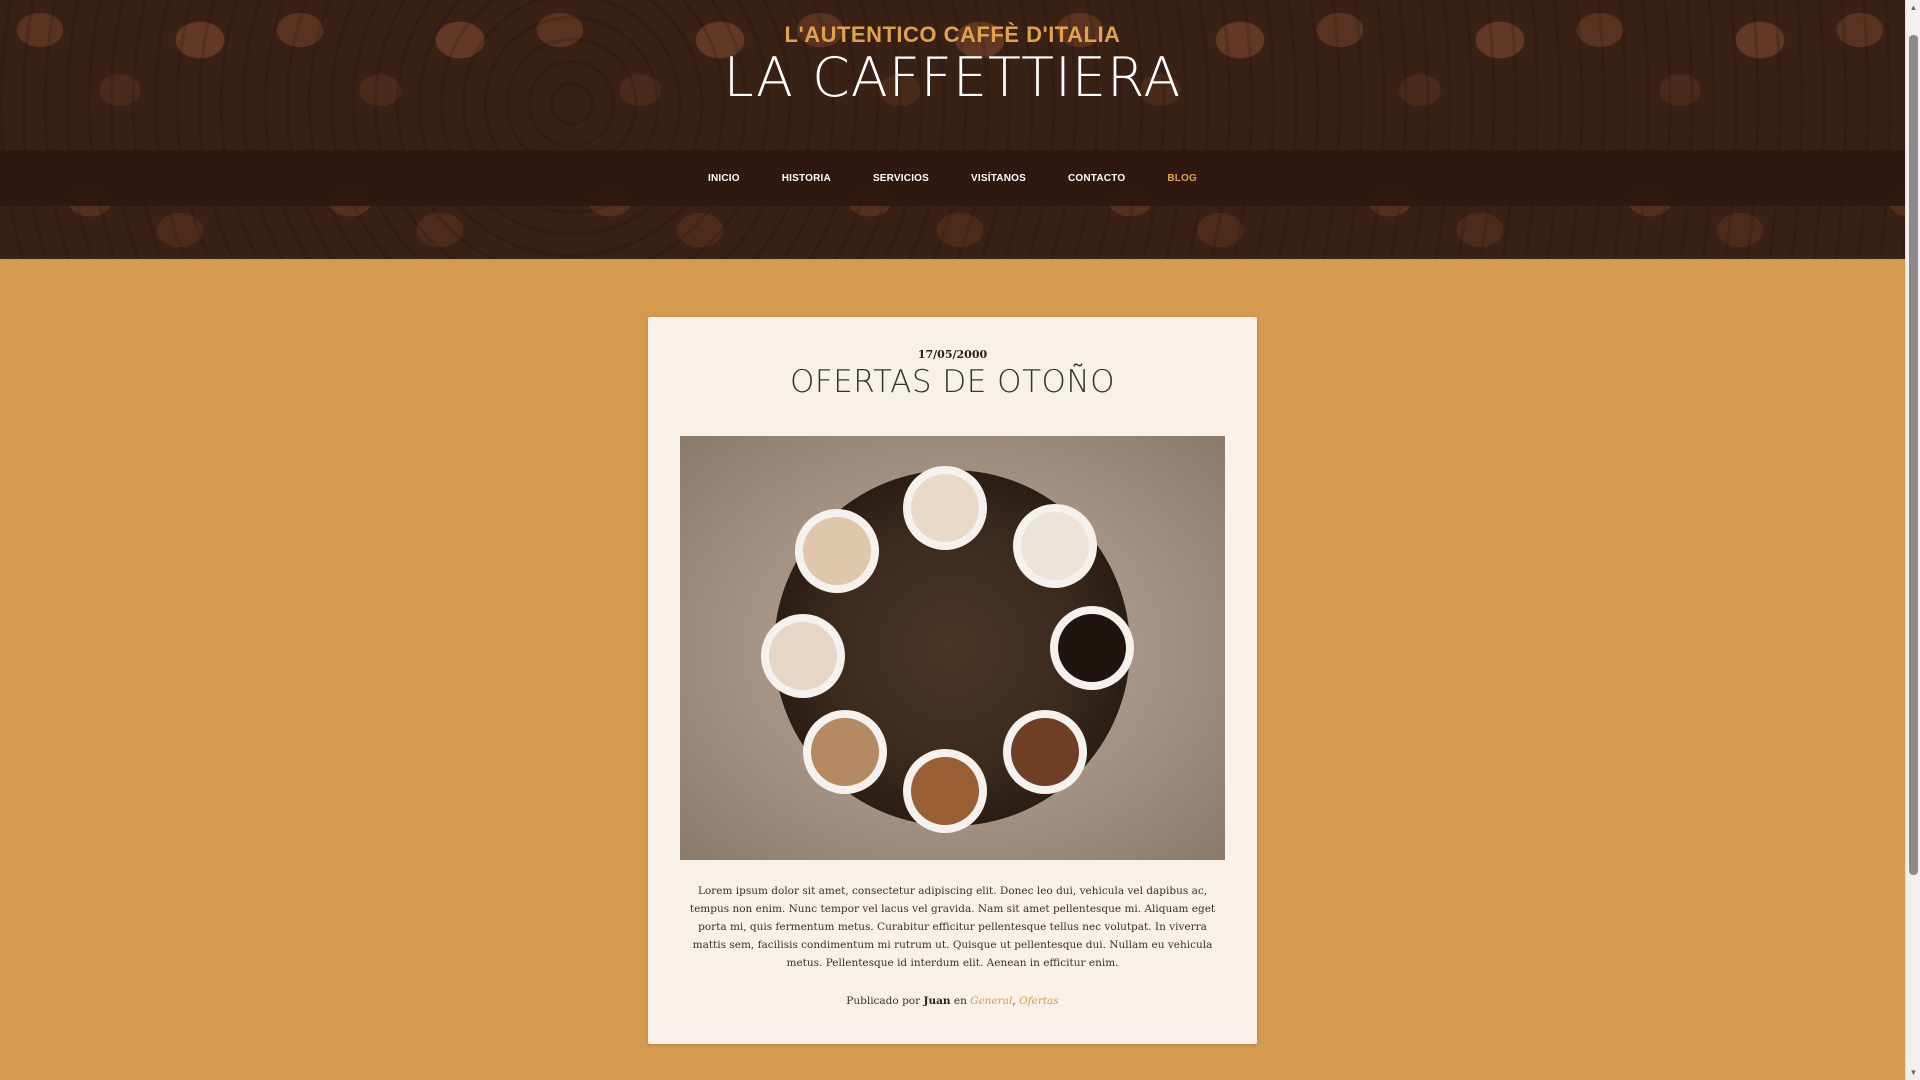 The height and width of the screenshot is (1080, 1920). What do you see at coordinates (952, 77) in the screenshot?
I see `site-title: LA CAFFETTIERA` at bounding box center [952, 77].